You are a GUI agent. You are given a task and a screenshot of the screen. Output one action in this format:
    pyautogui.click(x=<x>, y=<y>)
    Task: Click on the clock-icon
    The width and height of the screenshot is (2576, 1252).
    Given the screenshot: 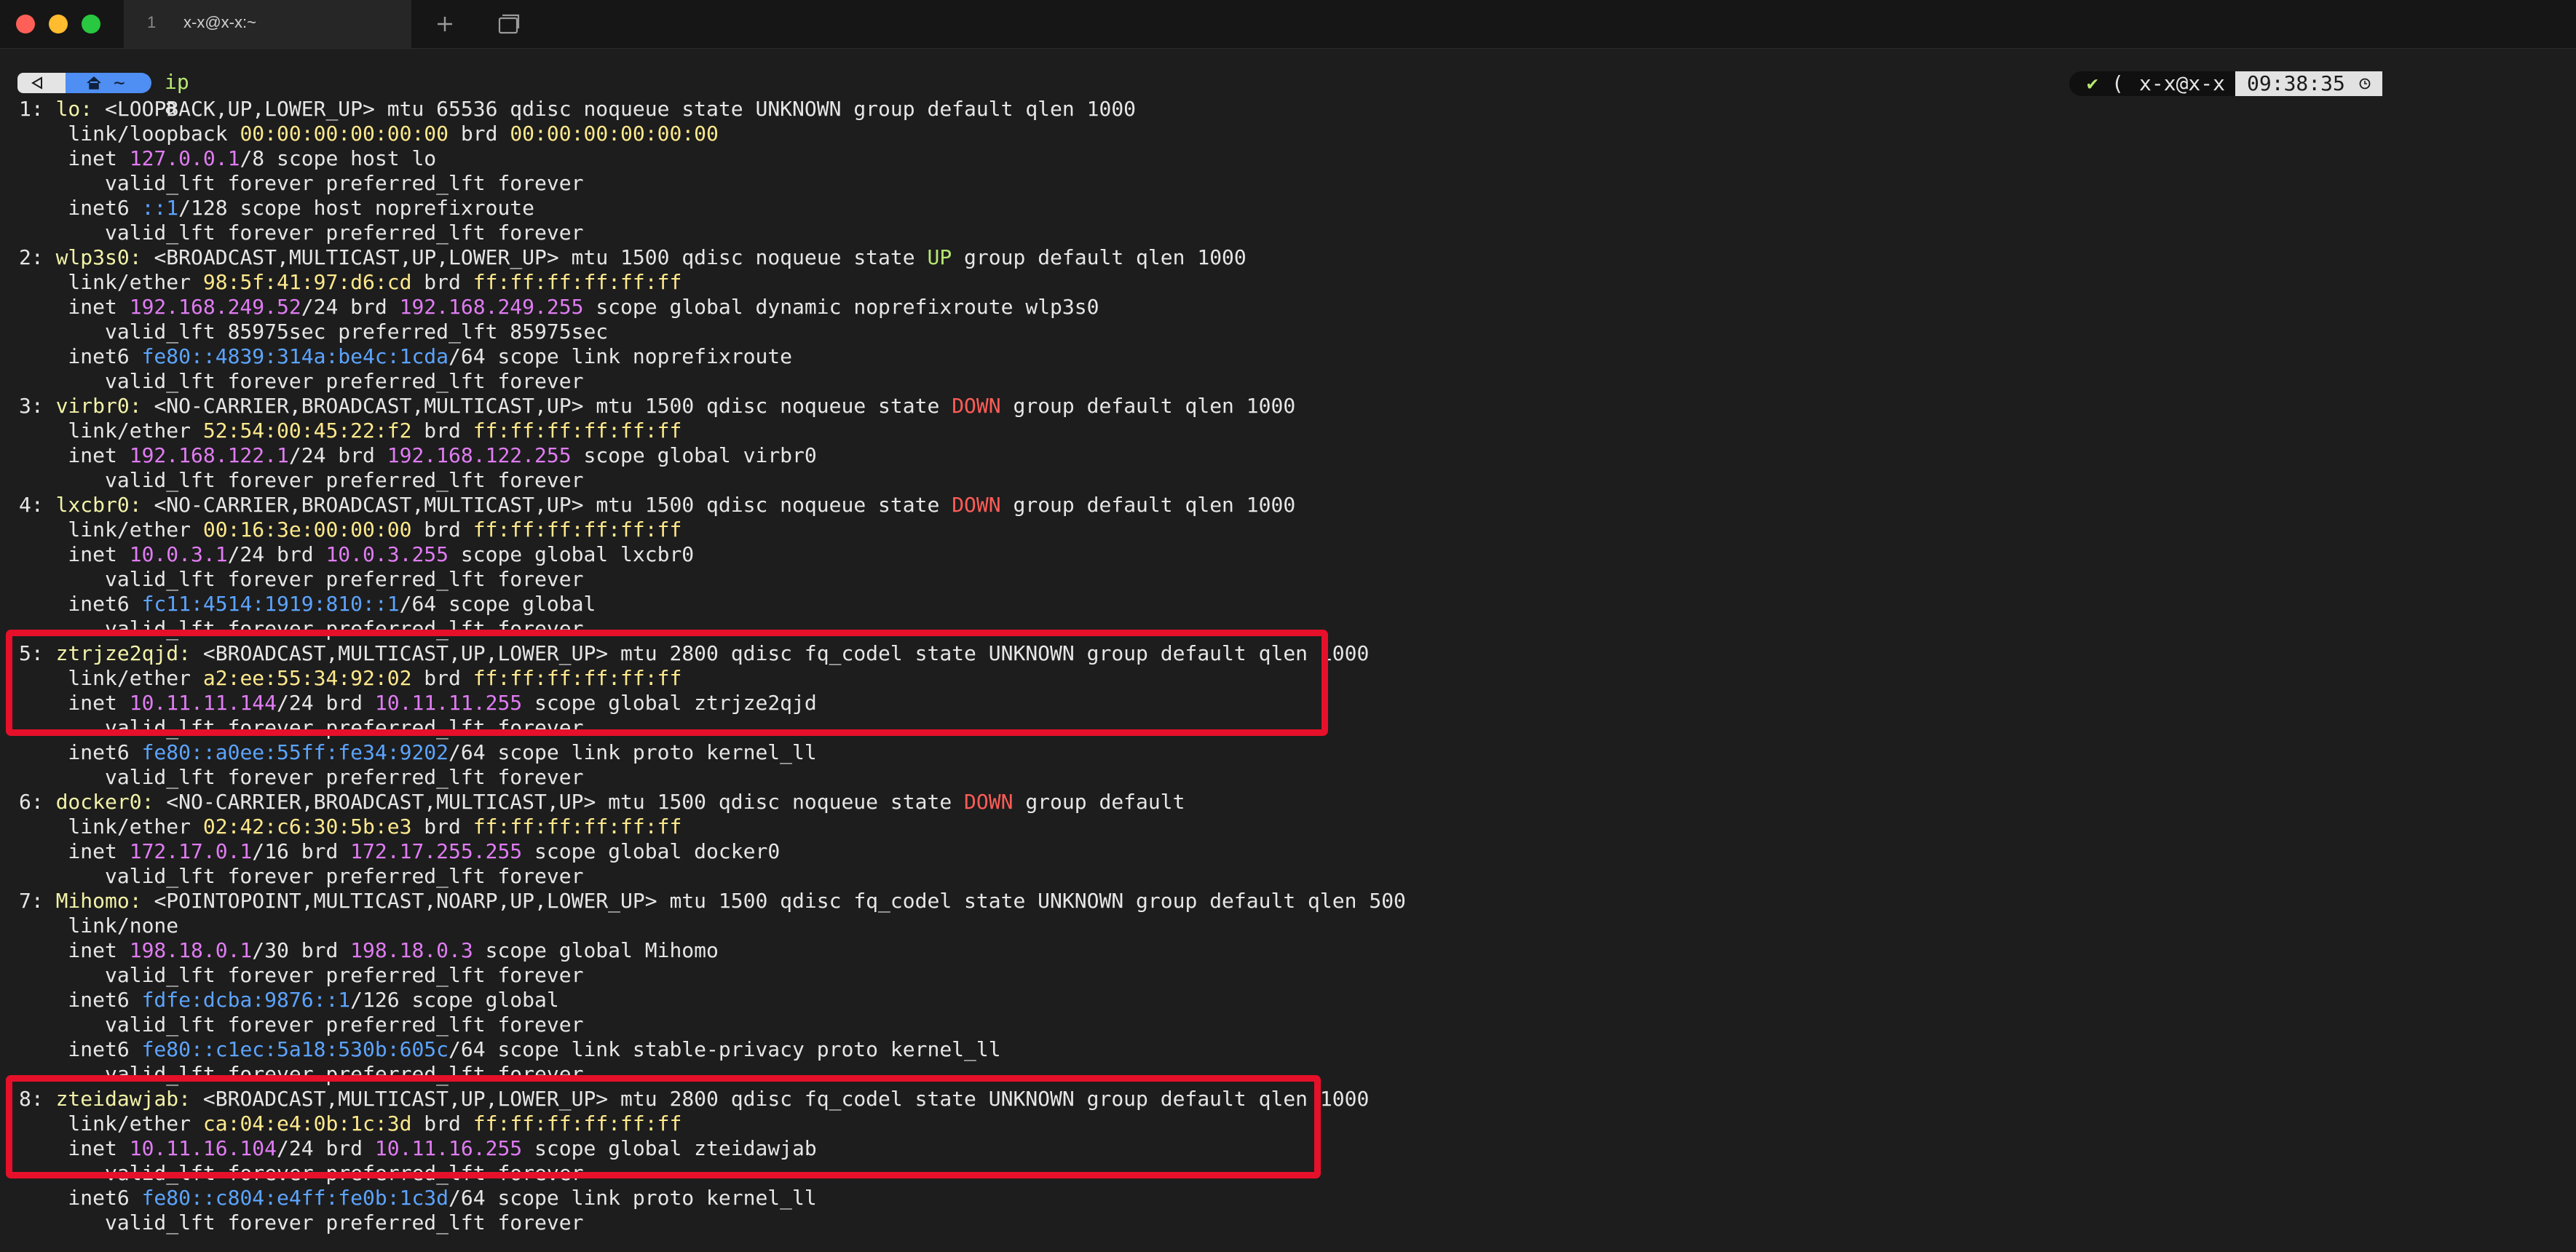 What is the action you would take?
    pyautogui.click(x=2365, y=84)
    